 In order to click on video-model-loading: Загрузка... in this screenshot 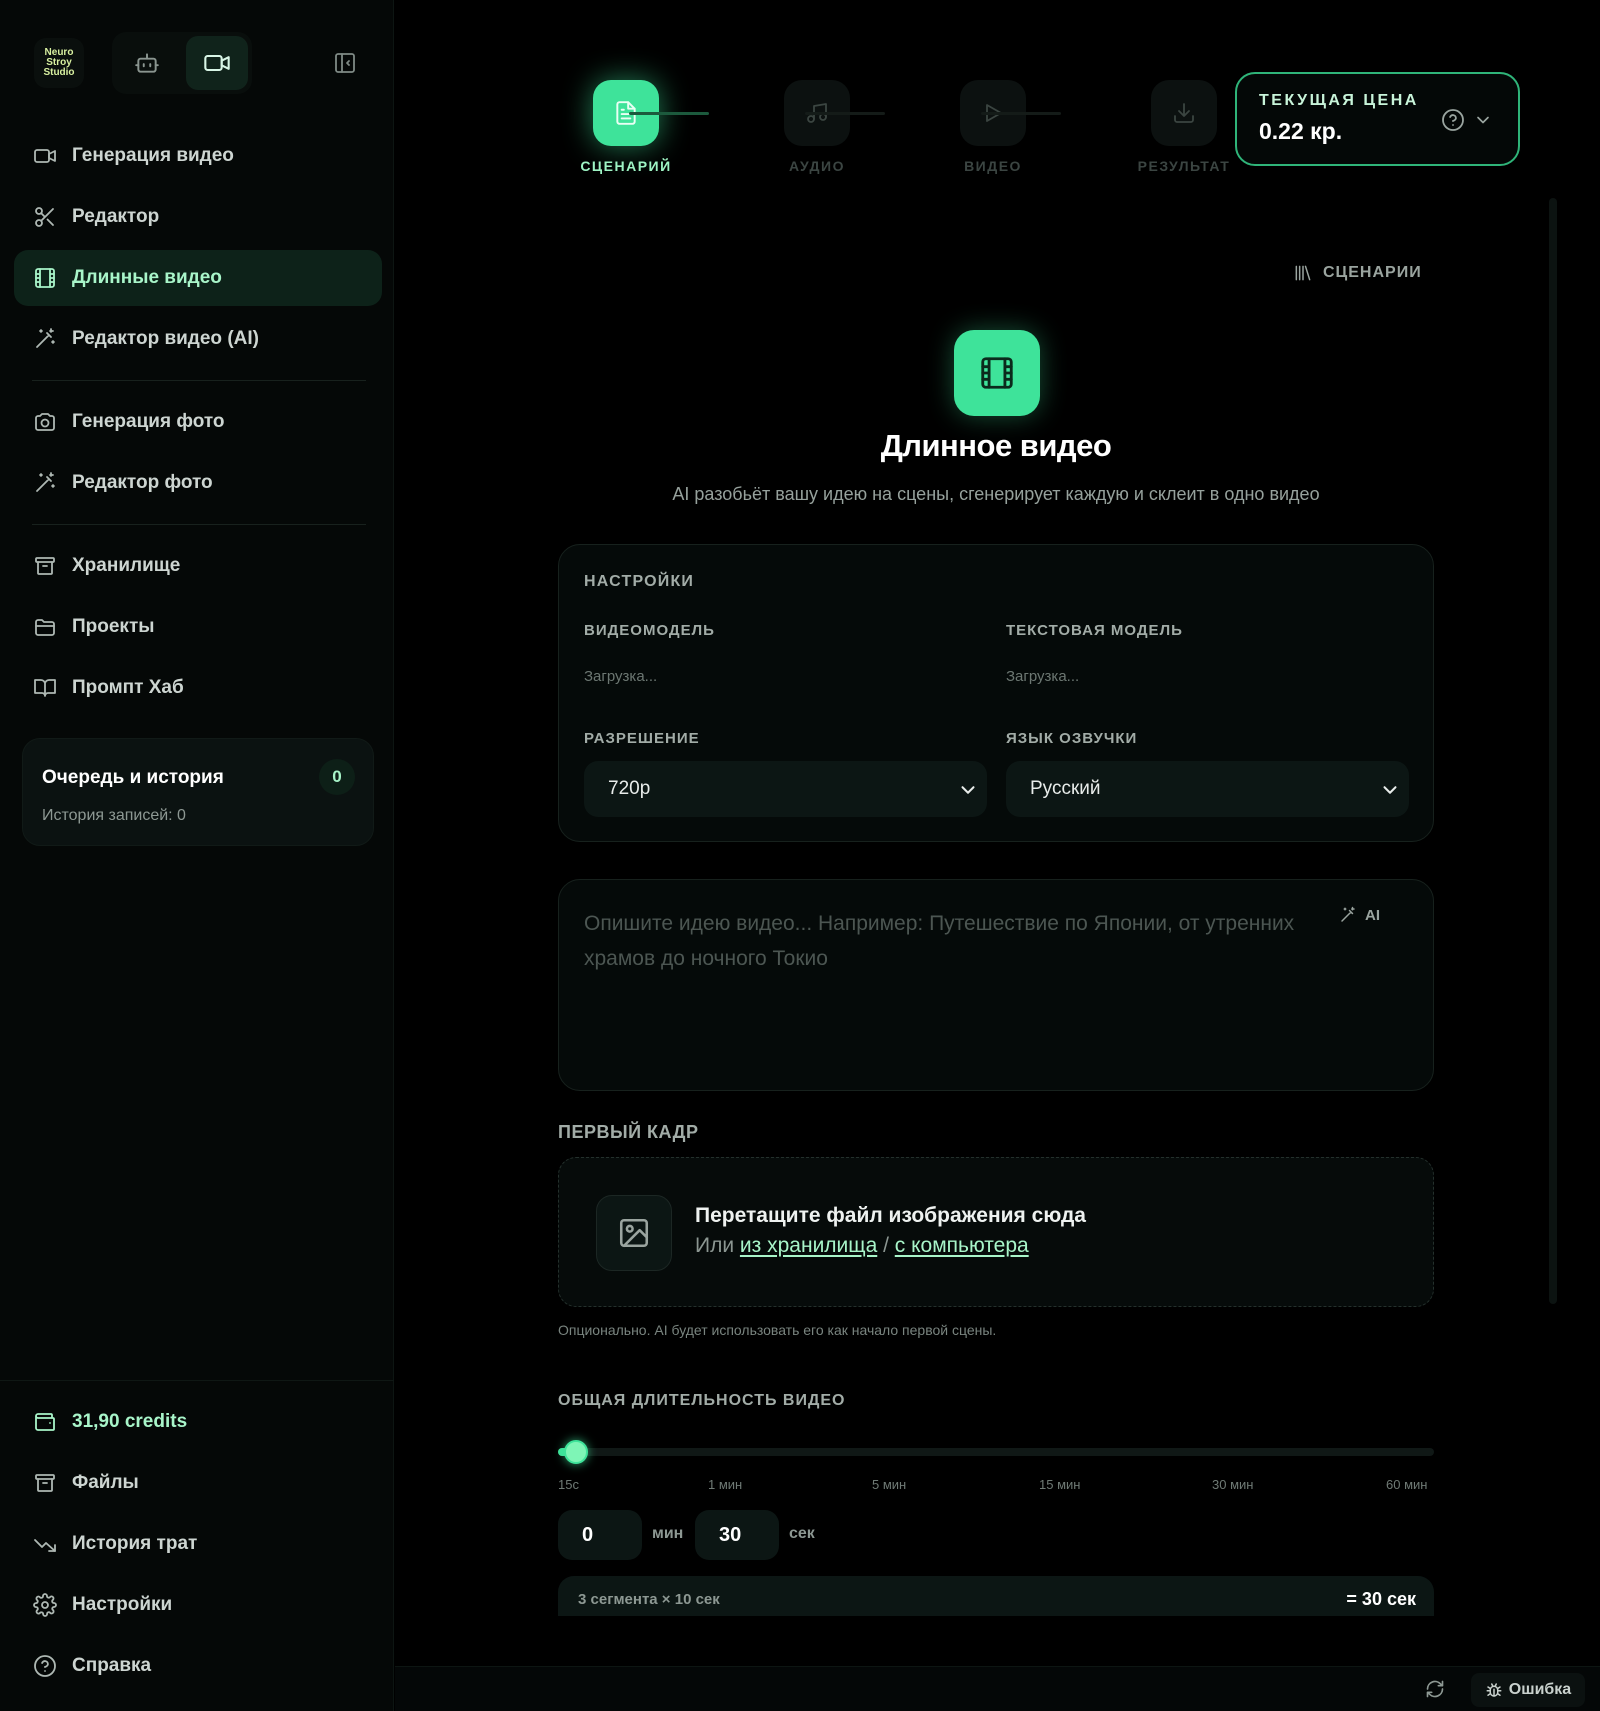, I will do `click(621, 676)`.